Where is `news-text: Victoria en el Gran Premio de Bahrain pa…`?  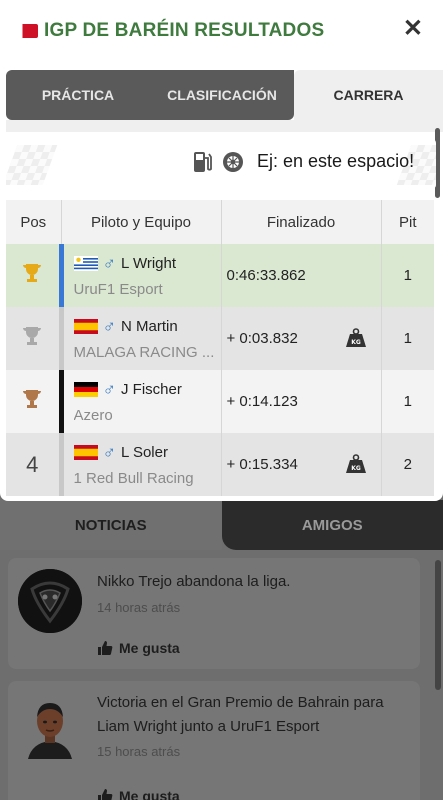
news-text: Victoria en el Gran Premio de Bahrain pa… is located at coordinates (240, 714).